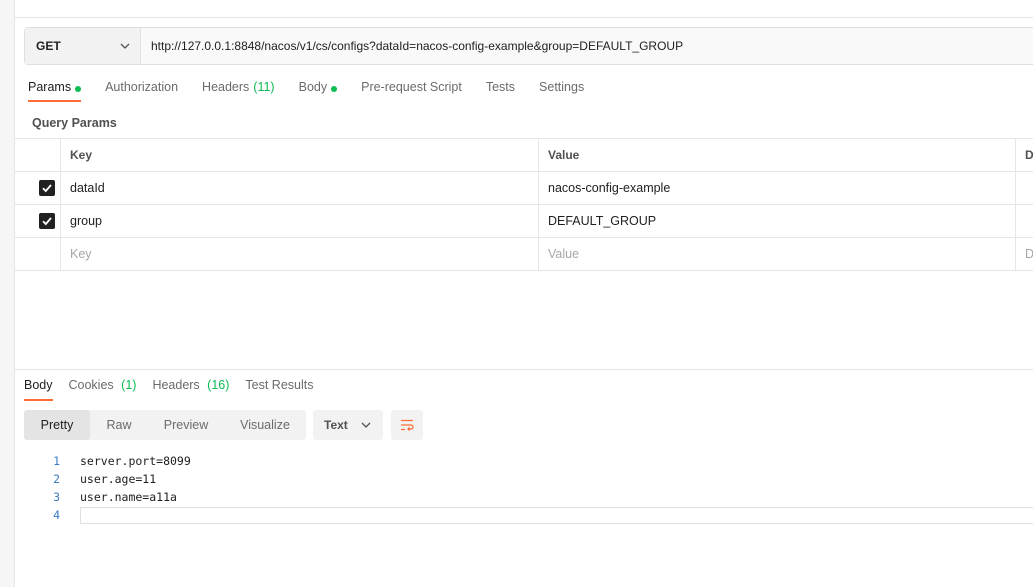 This screenshot has height=587, width=1033. Describe the element at coordinates (48, 46) in the screenshot. I see `method-label: GET` at that location.